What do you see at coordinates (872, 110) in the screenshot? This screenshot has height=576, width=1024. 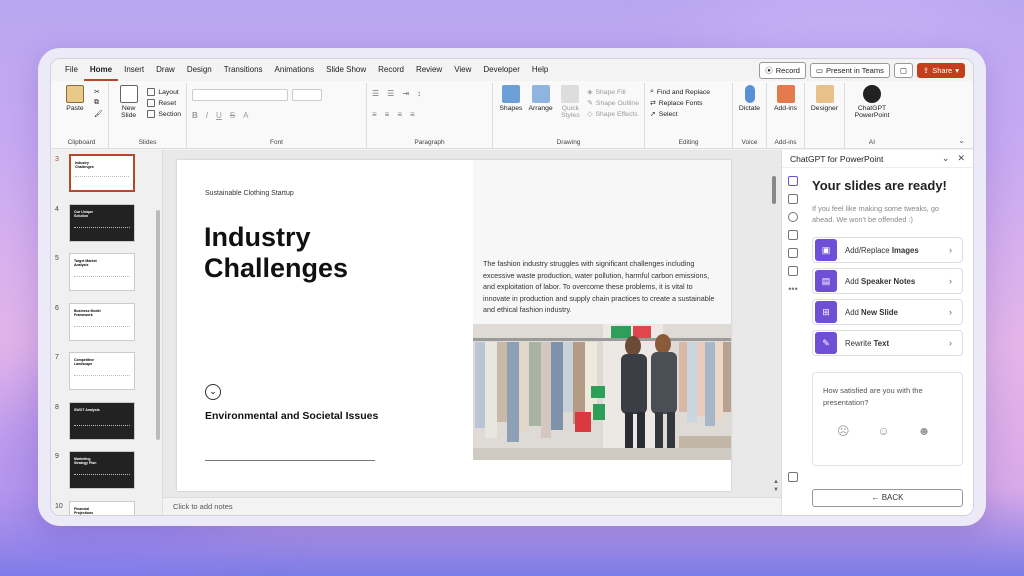 I see `chatgpt-powerpoint-button: ChatGPT PowerPoint` at bounding box center [872, 110].